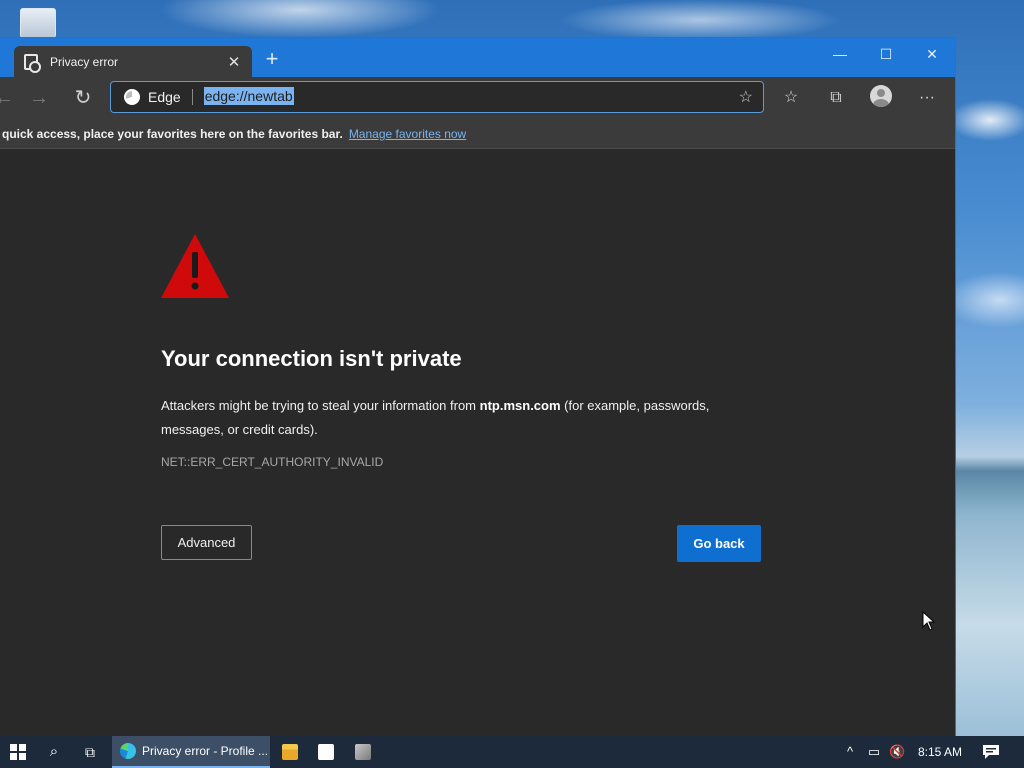 The height and width of the screenshot is (768, 1024). I want to click on edge-icon, so click(128, 751).